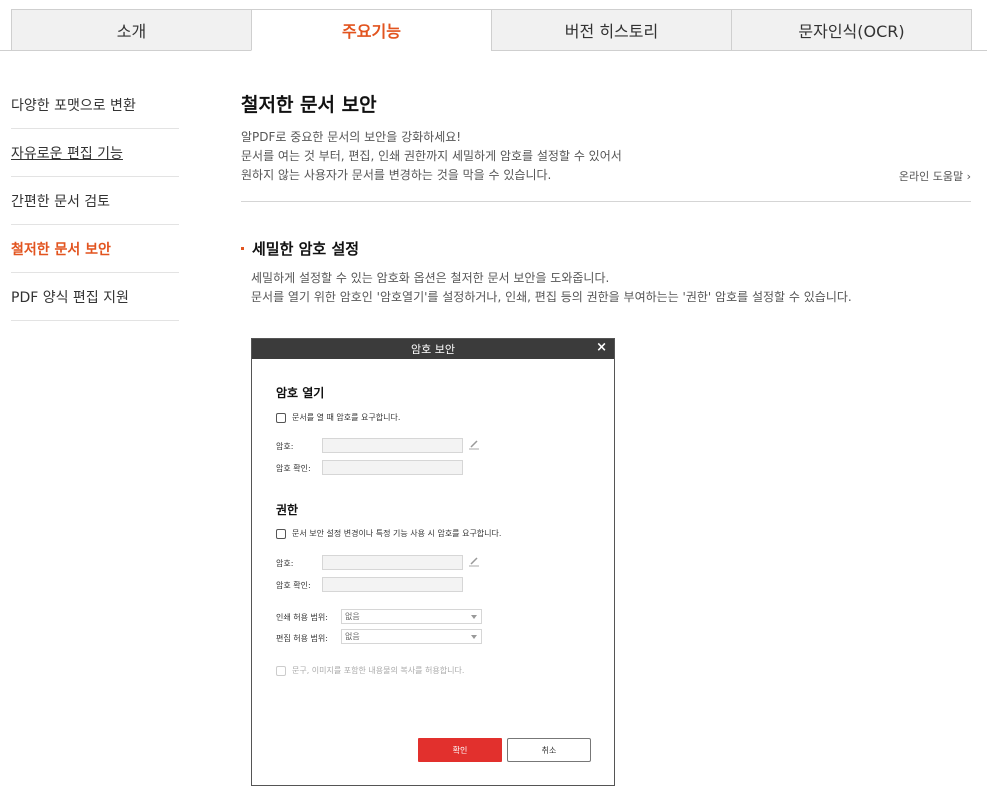 The width and height of the screenshot is (987, 803). Describe the element at coordinates (392, 445) in the screenshot. I see `open-password-input` at that location.